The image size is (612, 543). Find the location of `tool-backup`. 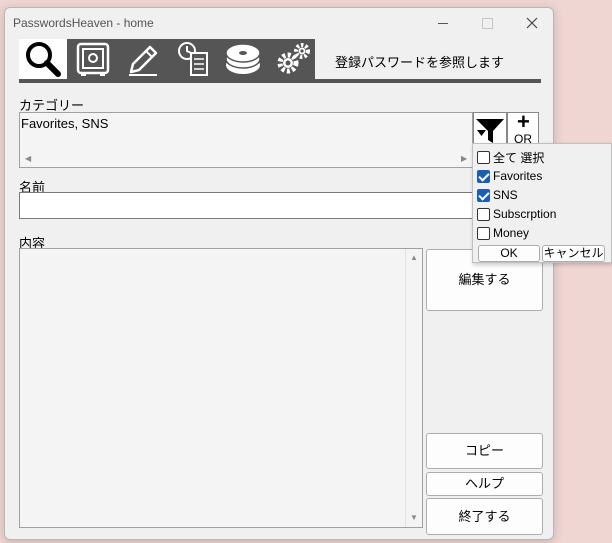

tool-backup is located at coordinates (243, 59).